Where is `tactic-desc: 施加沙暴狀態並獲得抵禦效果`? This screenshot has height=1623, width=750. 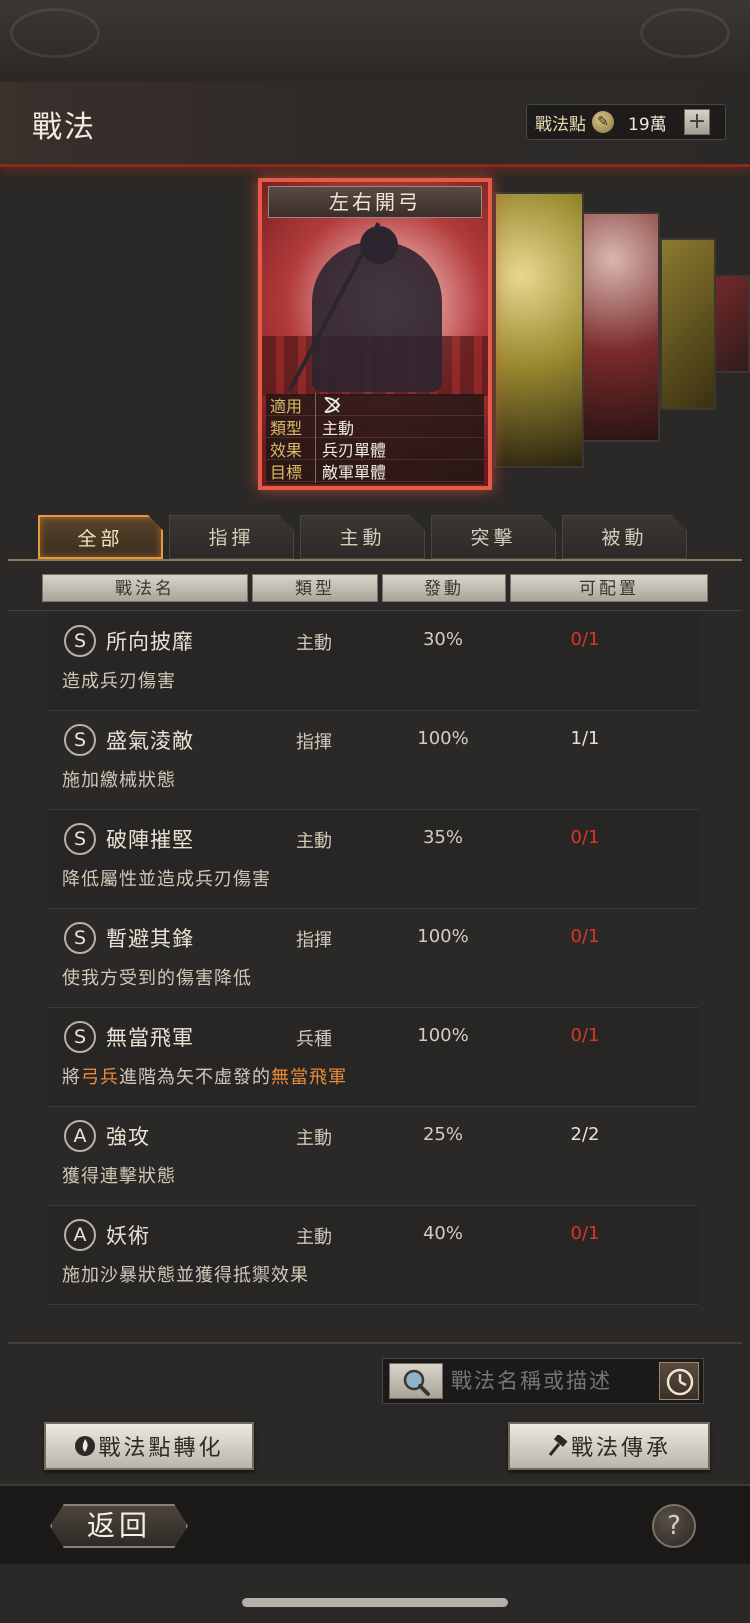 tactic-desc: 施加沙暴狀態並獲得抵禦效果 is located at coordinates (185, 1275).